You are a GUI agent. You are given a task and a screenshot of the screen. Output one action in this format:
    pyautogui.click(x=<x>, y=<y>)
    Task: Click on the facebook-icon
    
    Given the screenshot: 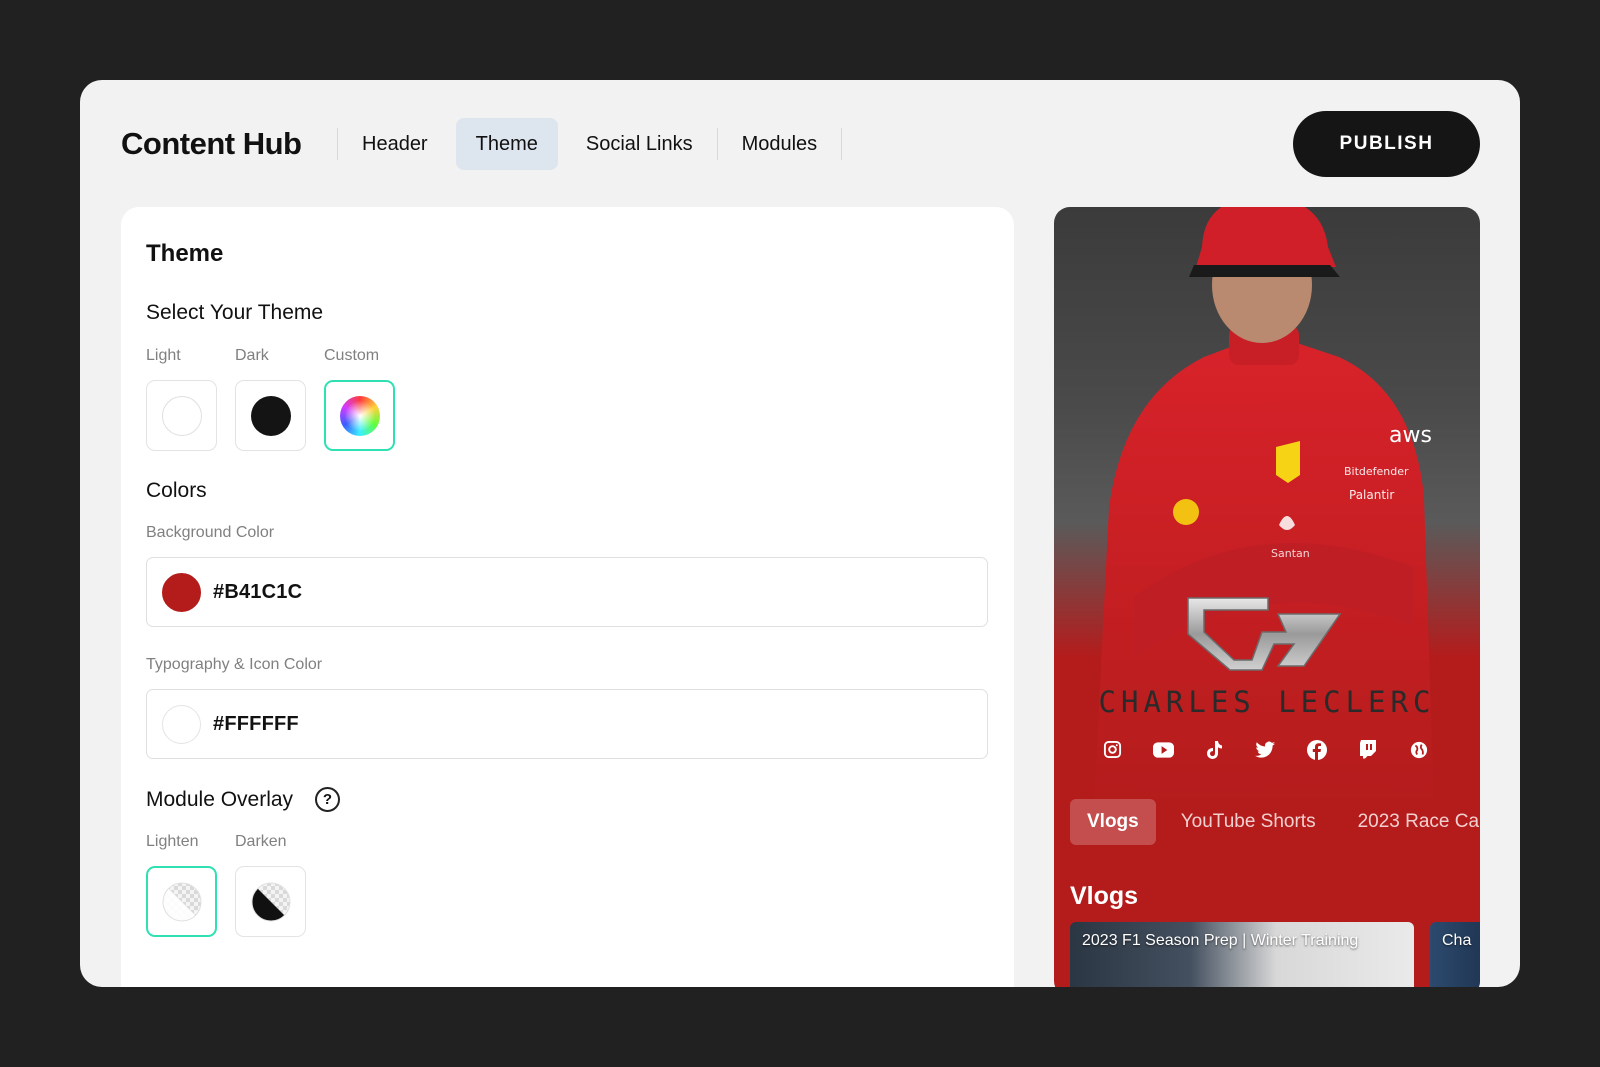 What is the action you would take?
    pyautogui.click(x=1316, y=749)
    